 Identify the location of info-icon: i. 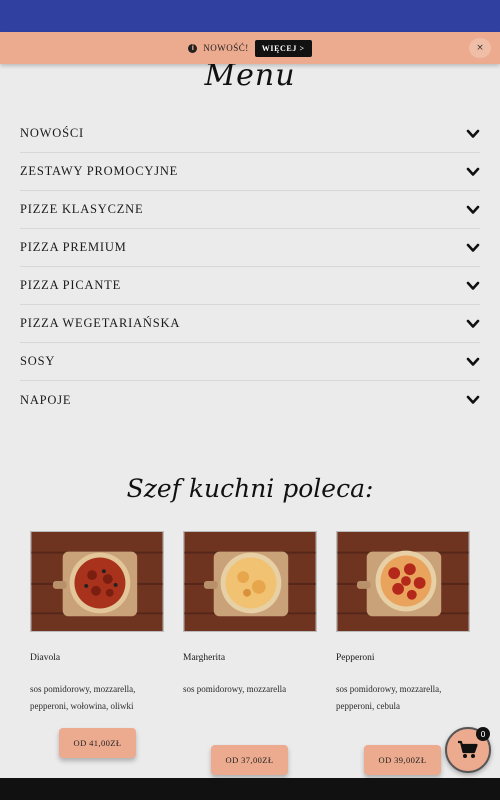
(193, 48).